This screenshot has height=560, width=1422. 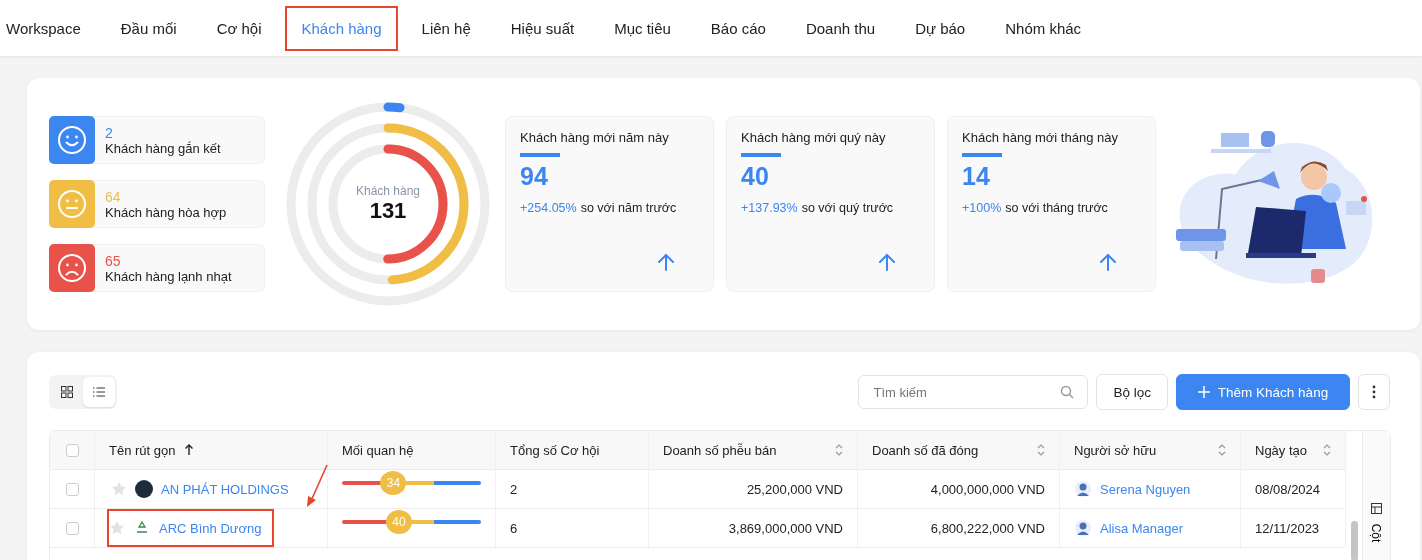 I want to click on select-all-checkbox, so click(x=72, y=450).